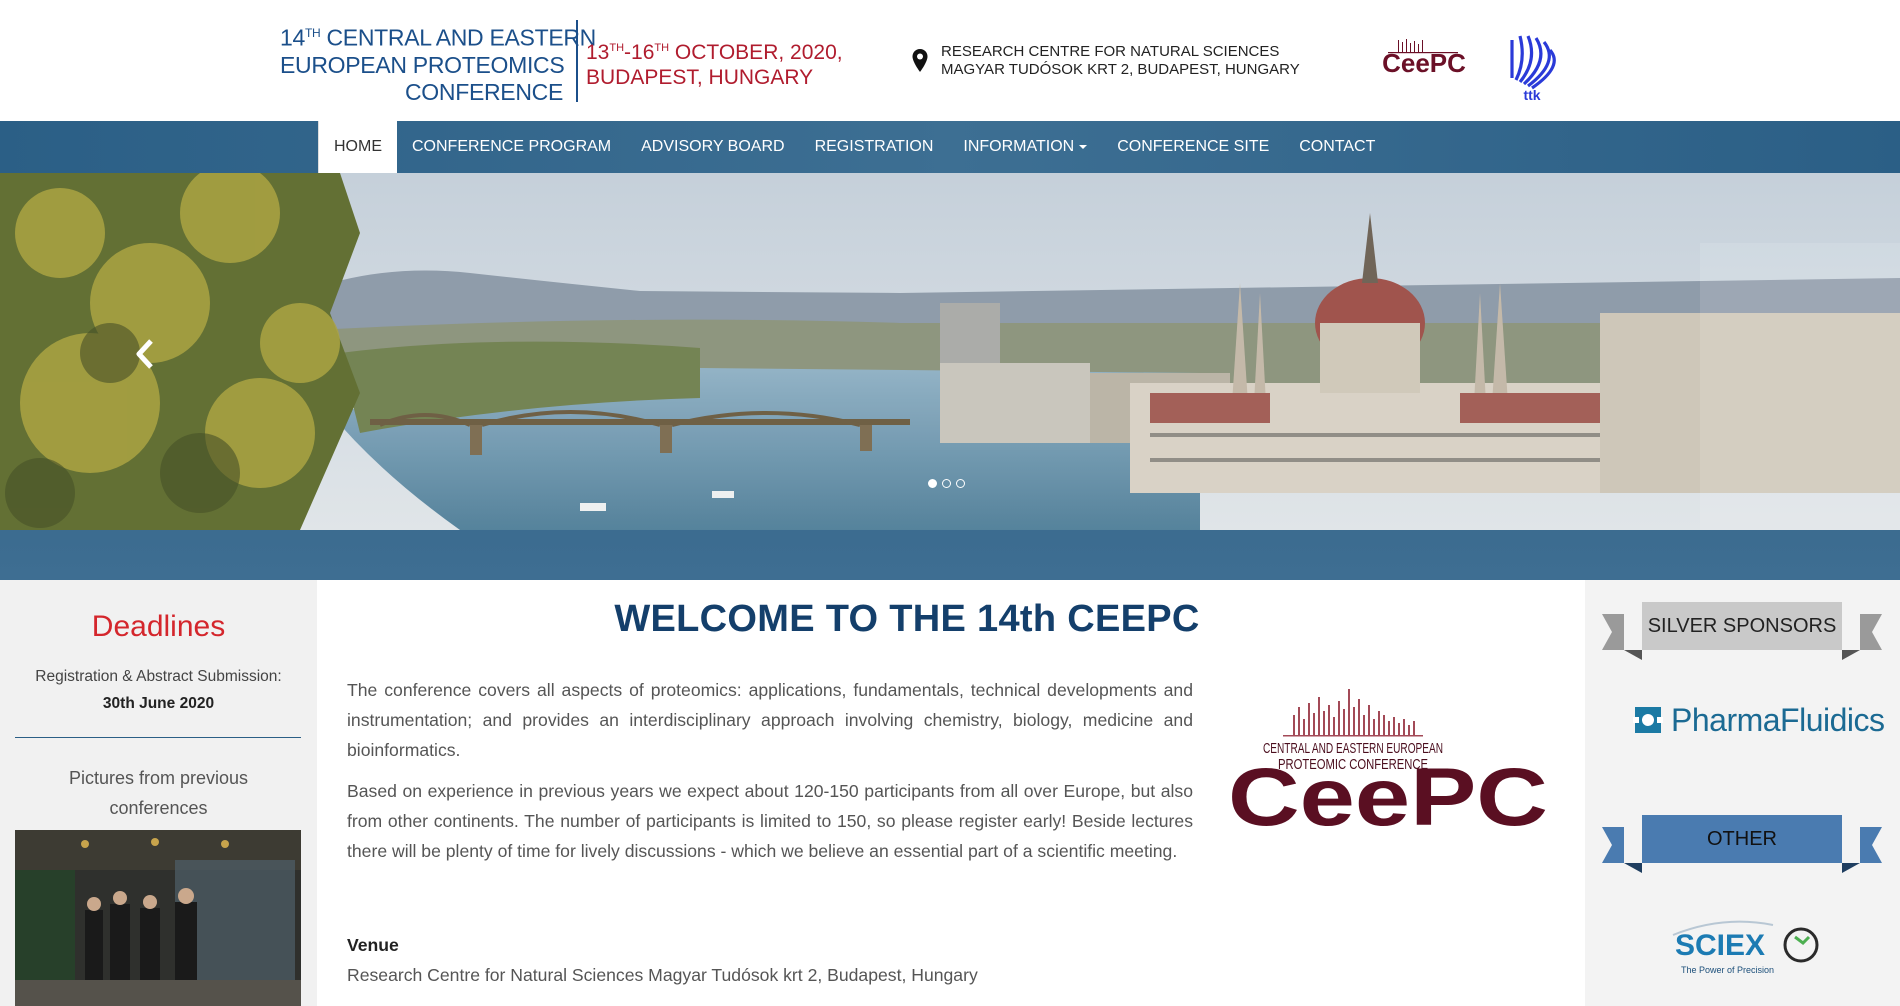 The image size is (1900, 1006). I want to click on ceepc-logo-text: CeePC, so click(1424, 63).